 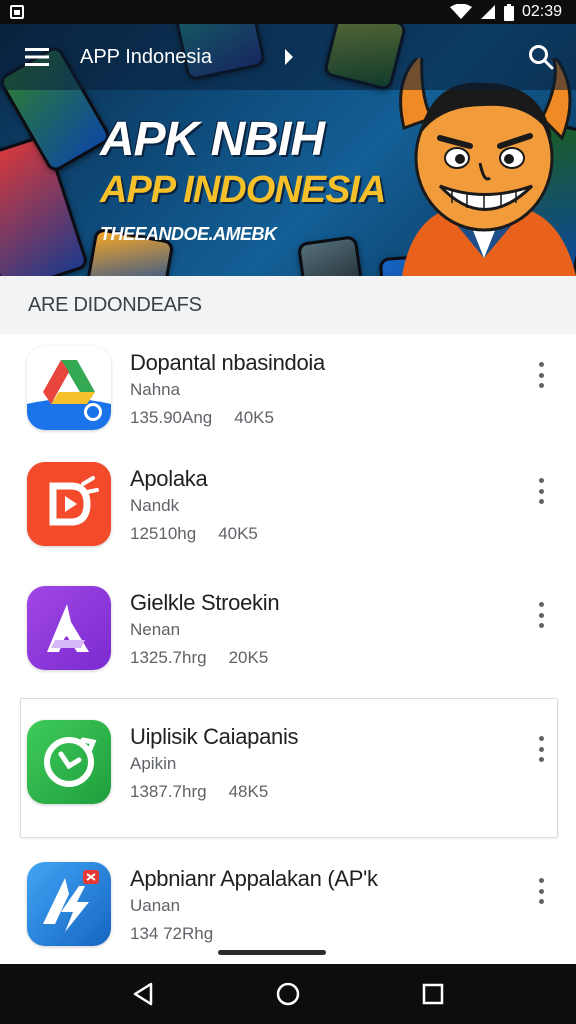 I want to click on system-nav-bar, so click(x=288, y=994).